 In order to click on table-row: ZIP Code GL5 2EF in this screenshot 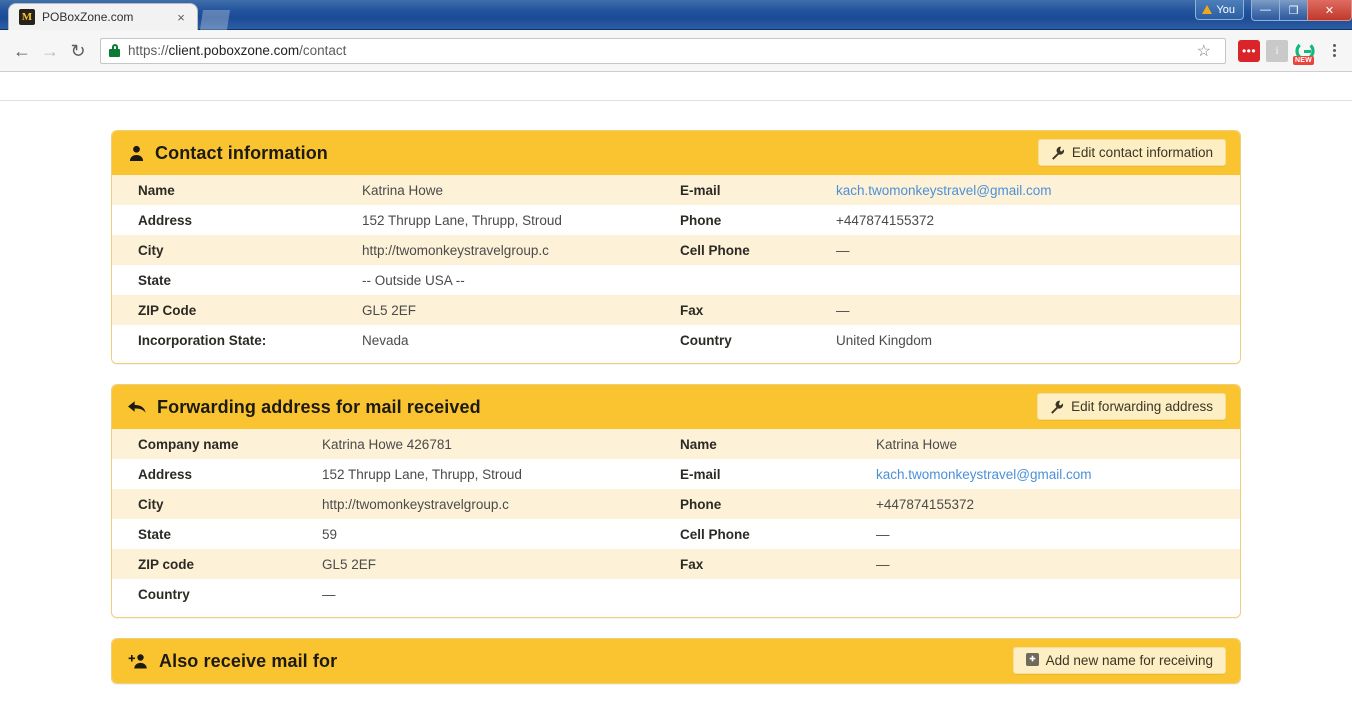, I will do `click(394, 310)`.